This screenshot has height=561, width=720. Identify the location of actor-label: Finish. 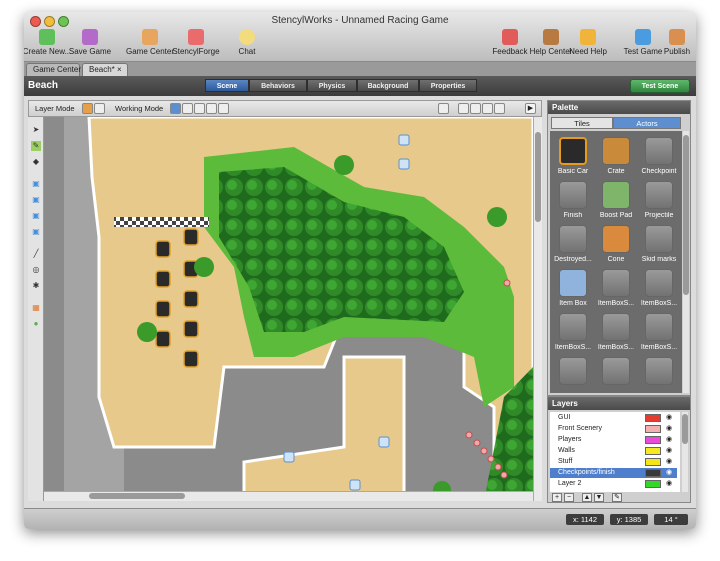
(573, 215).